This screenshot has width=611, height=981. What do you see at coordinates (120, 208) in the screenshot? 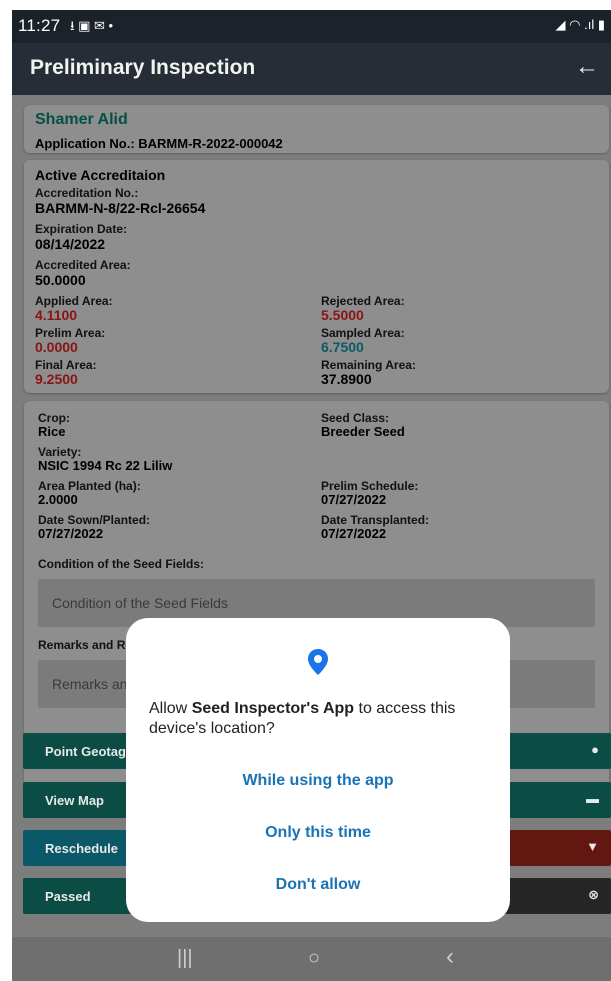
I see `accreditation-no: BARMM-N-8/22-Rcl-26654` at bounding box center [120, 208].